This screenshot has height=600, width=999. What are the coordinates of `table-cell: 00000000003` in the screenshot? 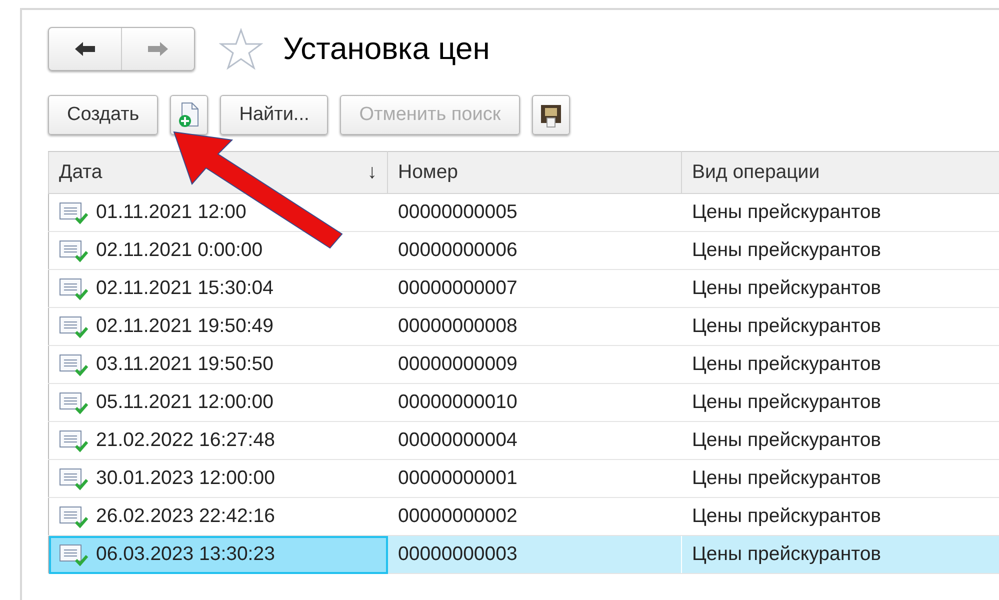 It's located at (535, 555).